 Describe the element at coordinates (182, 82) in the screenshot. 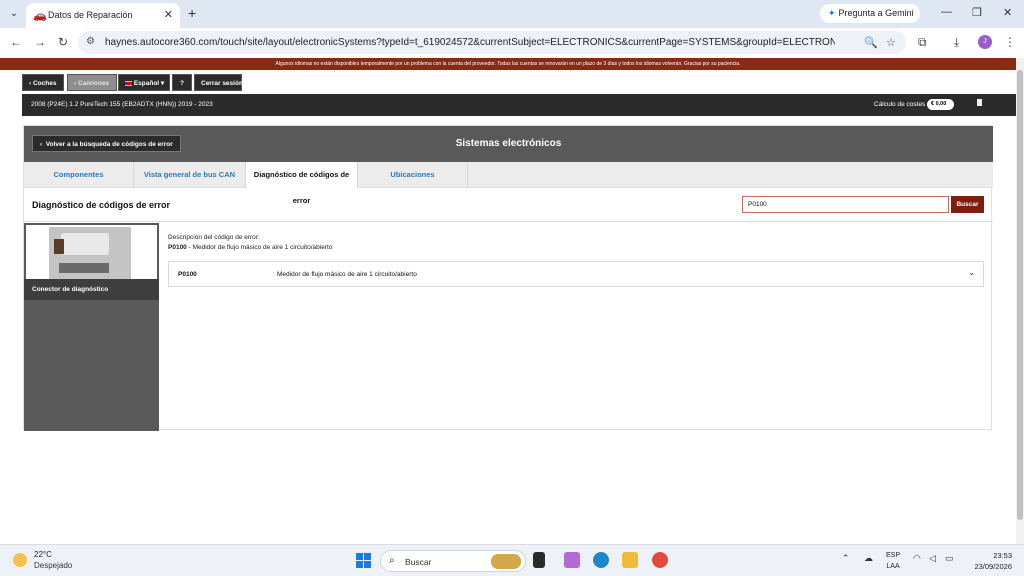

I see `help-button: ?` at that location.